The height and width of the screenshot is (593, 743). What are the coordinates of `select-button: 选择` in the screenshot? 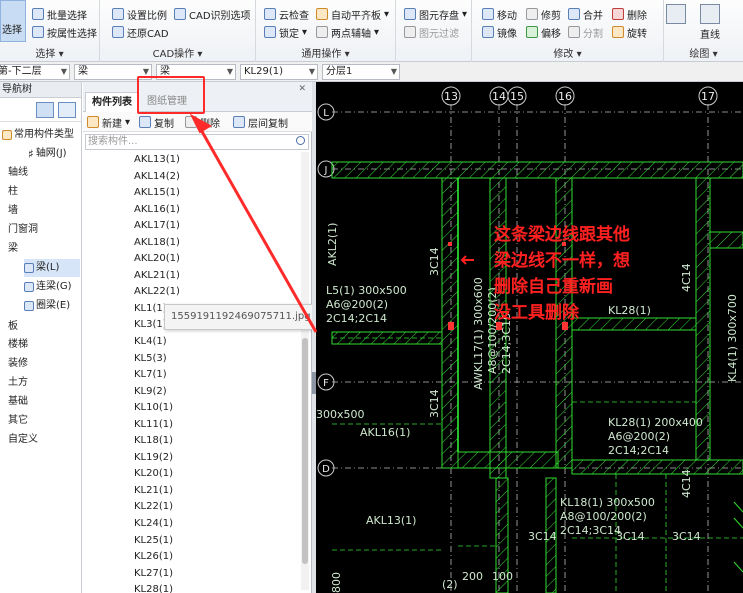 It's located at (13, 21).